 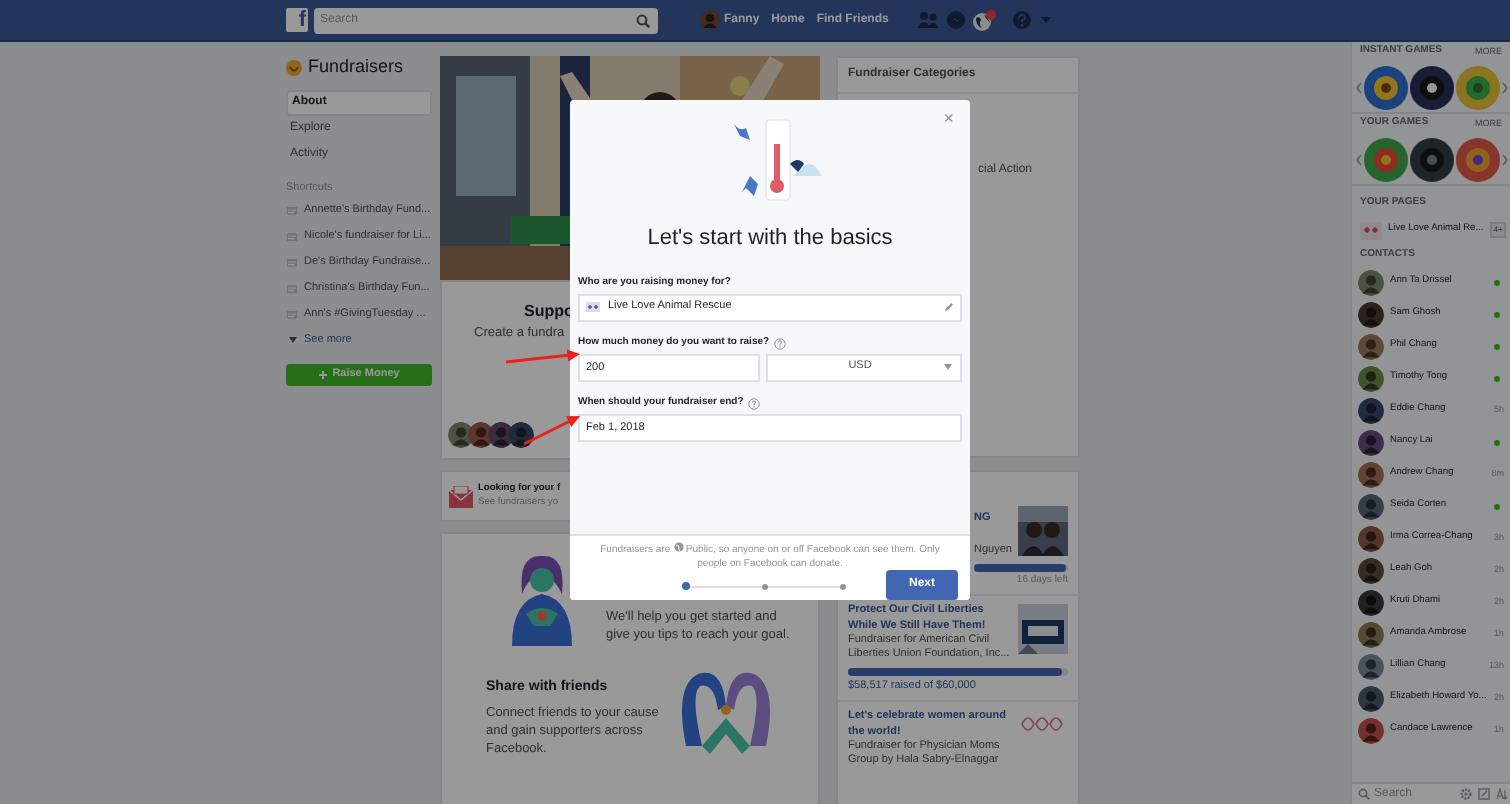 I want to click on friend-avatar, so click(x=521, y=435).